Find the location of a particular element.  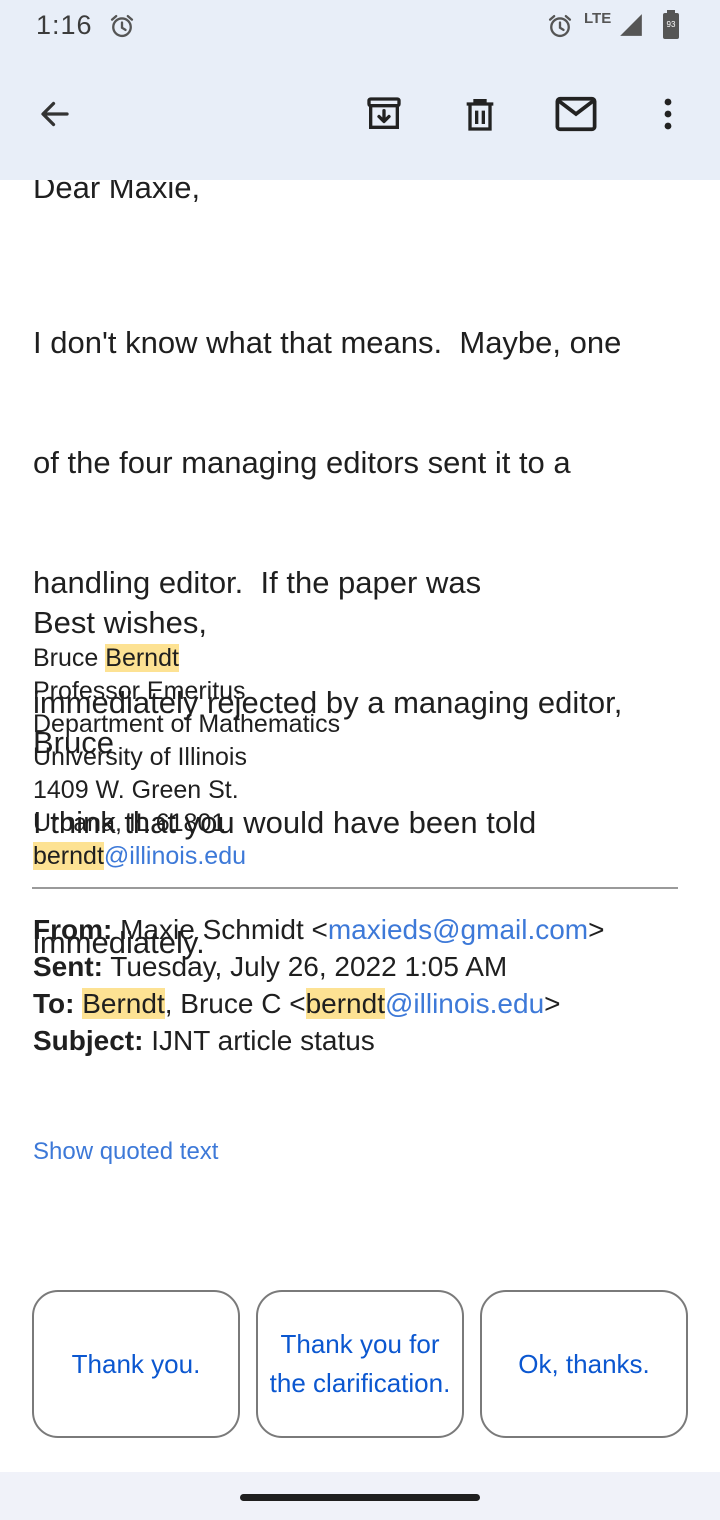

more-options-button is located at coordinates (668, 116).